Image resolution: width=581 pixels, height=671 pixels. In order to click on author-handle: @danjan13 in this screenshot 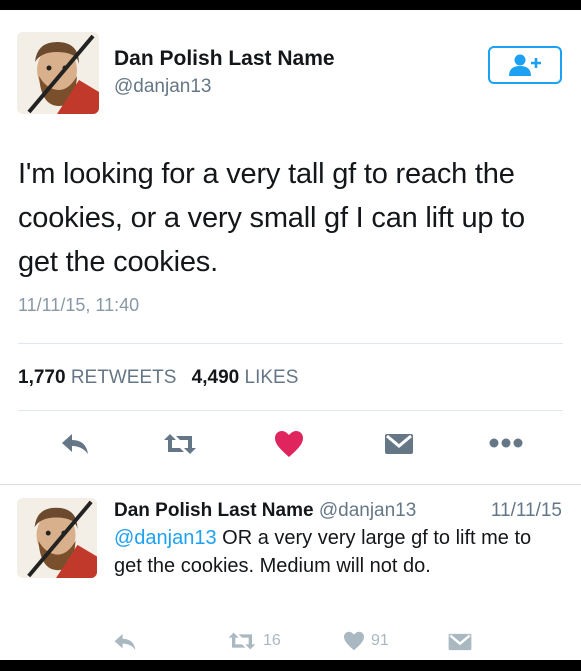, I will do `click(162, 87)`.